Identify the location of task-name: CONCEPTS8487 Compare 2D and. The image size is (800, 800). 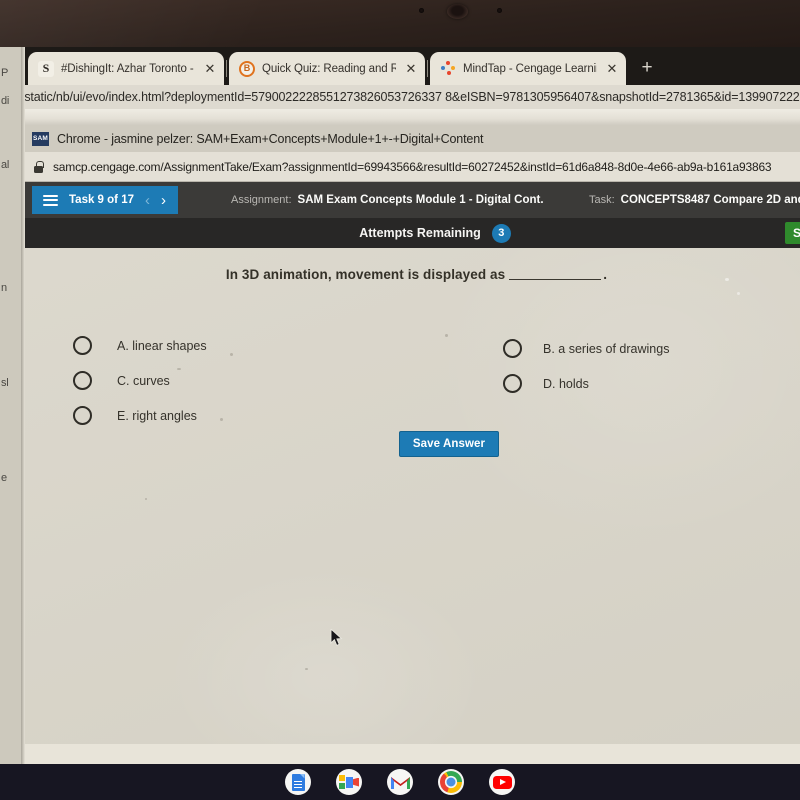
(710, 200).